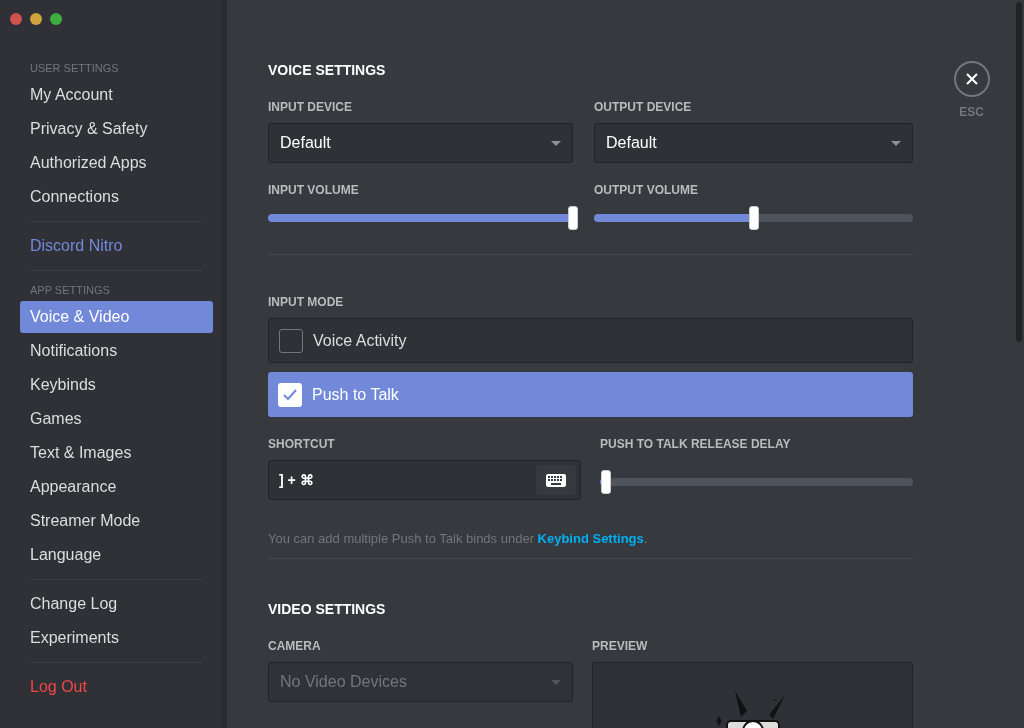 Image resolution: width=1024 pixels, height=728 pixels. I want to click on field-label: INPUT VOLUME, so click(314, 190).